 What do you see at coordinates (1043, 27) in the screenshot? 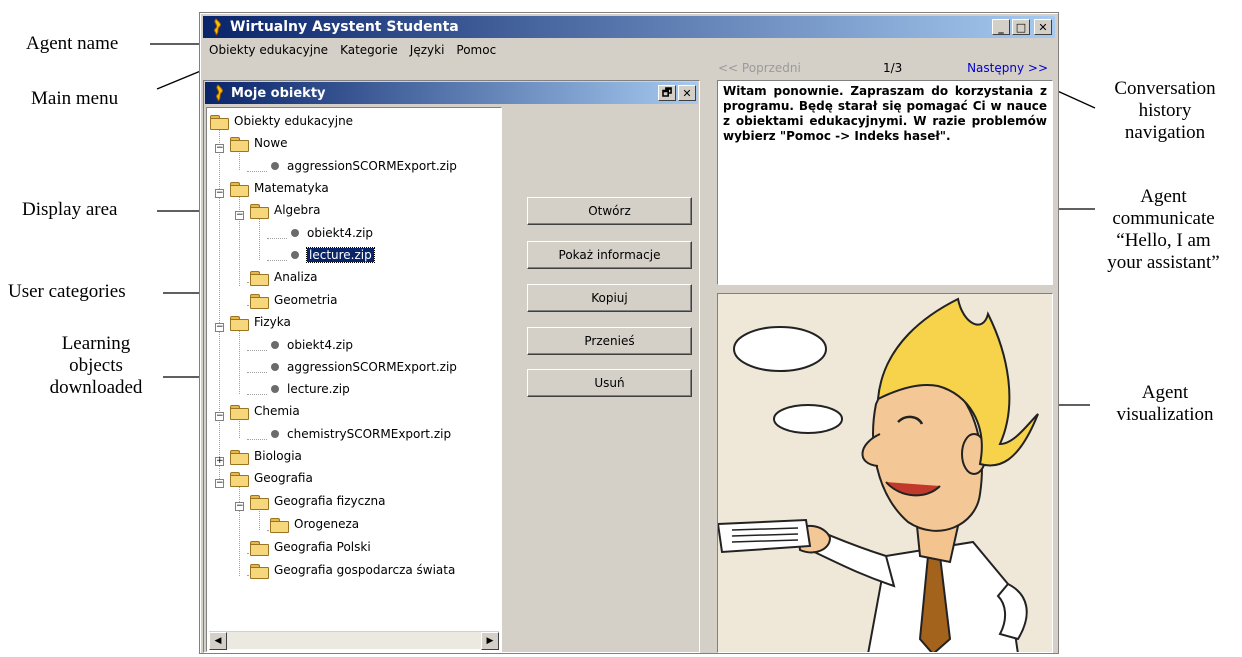
I see `close-button: ✕` at bounding box center [1043, 27].